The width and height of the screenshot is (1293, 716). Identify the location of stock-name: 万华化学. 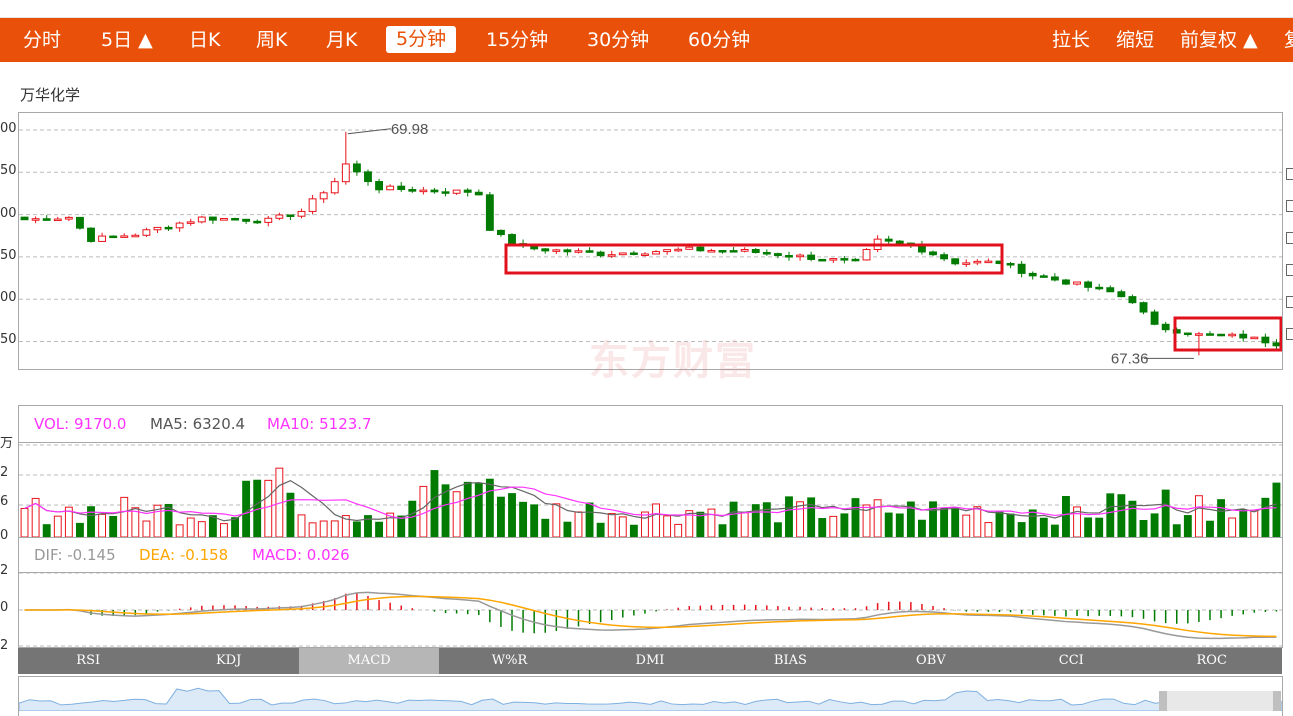
(50, 95).